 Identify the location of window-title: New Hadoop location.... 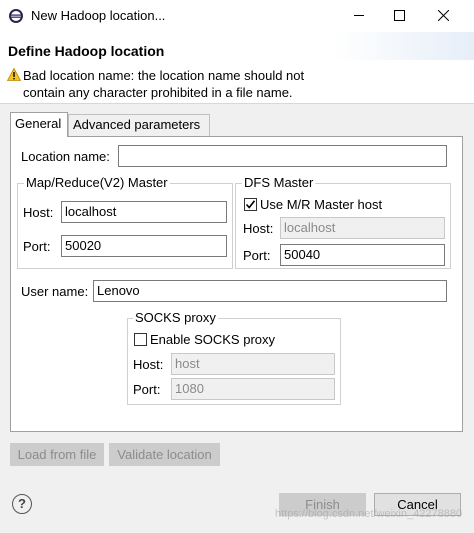
(98, 15).